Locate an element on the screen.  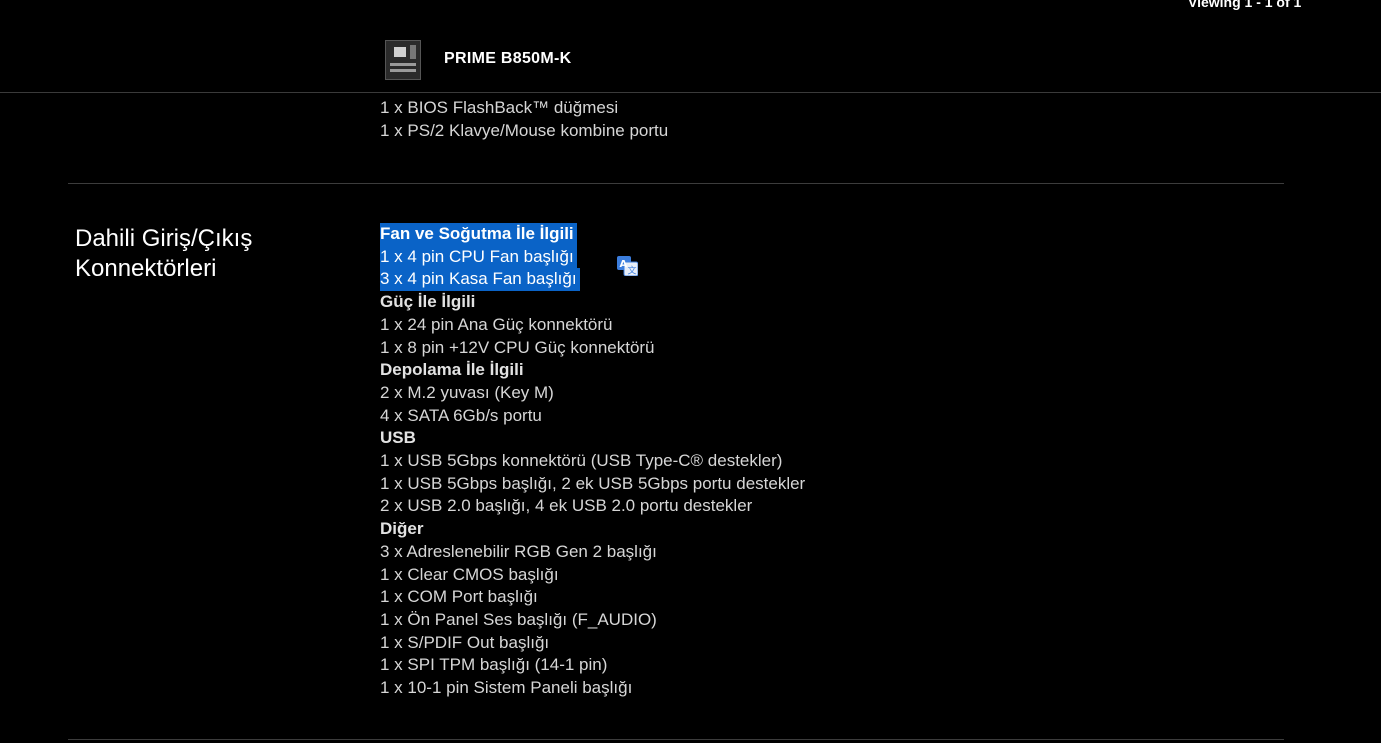
viewing-count: Viewing 1 - 1 of 1 is located at coordinates (1245, 5).